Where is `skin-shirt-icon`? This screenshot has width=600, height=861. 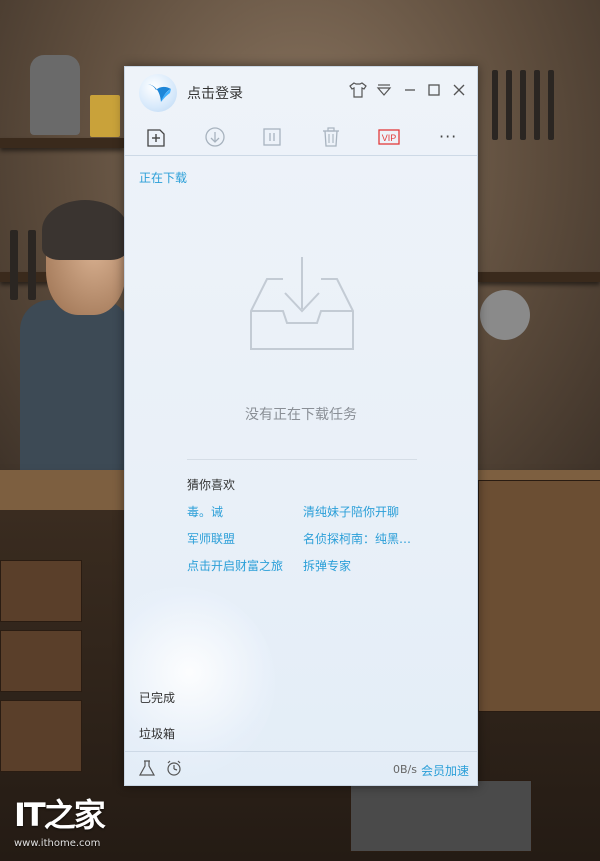
skin-shirt-icon is located at coordinates (358, 90).